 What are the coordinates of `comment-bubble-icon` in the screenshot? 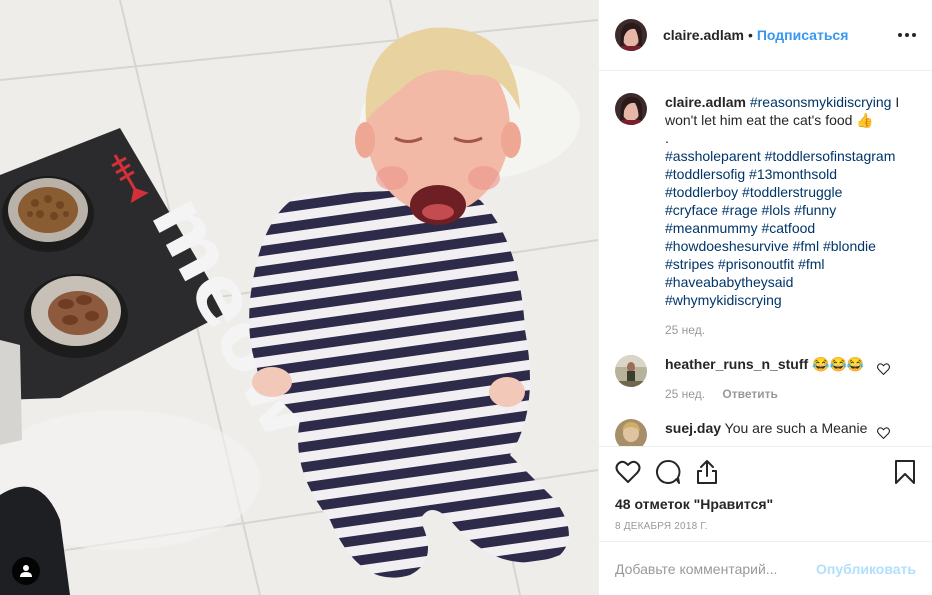 It's located at (668, 471).